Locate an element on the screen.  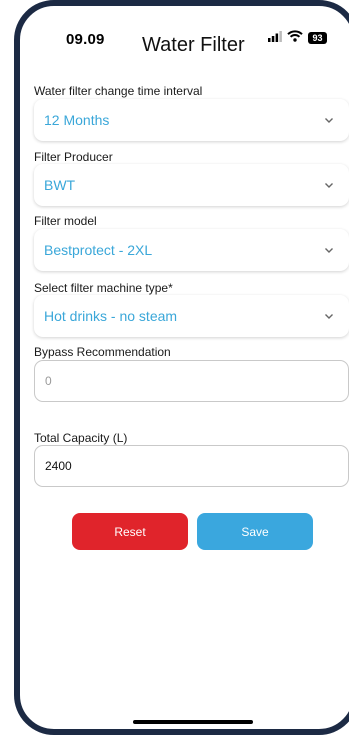
model-label: Filter model is located at coordinates (65, 221).